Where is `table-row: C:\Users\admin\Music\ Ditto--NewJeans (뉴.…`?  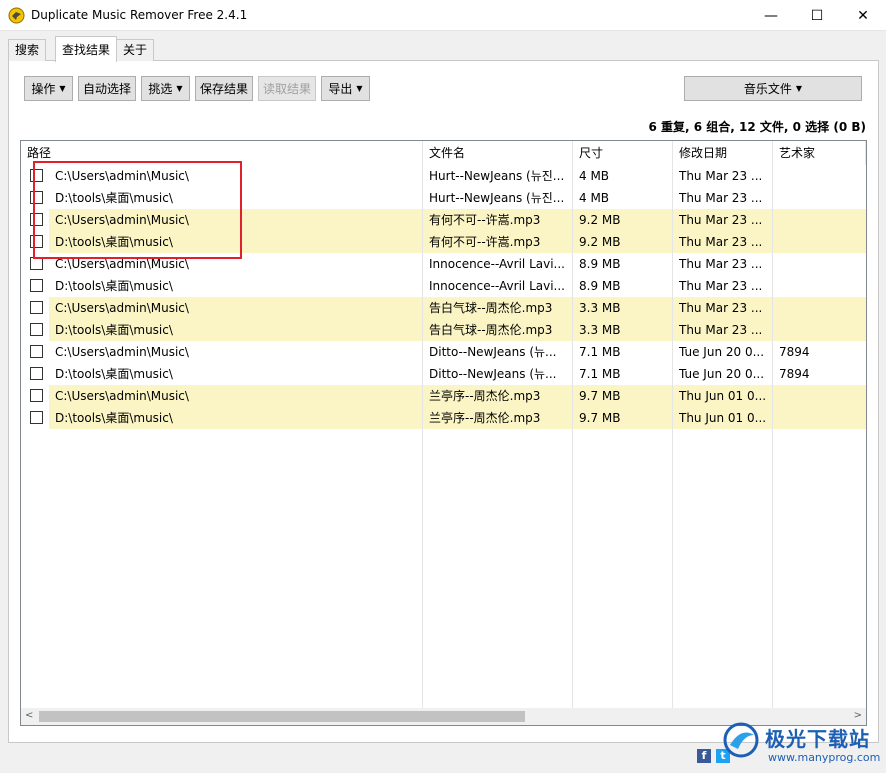
table-row: C:\Users\admin\Music\ Ditto--NewJeans (뉴.… is located at coordinates (443, 352).